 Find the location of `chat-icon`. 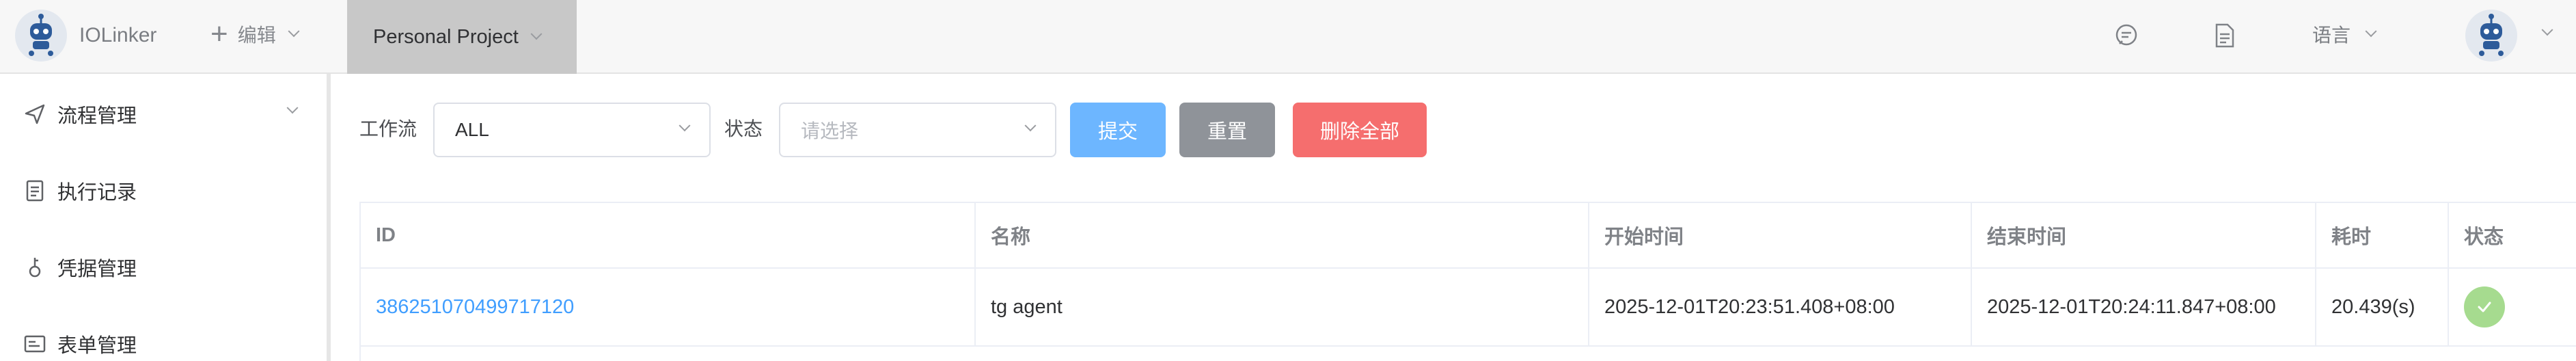

chat-icon is located at coordinates (2126, 35).